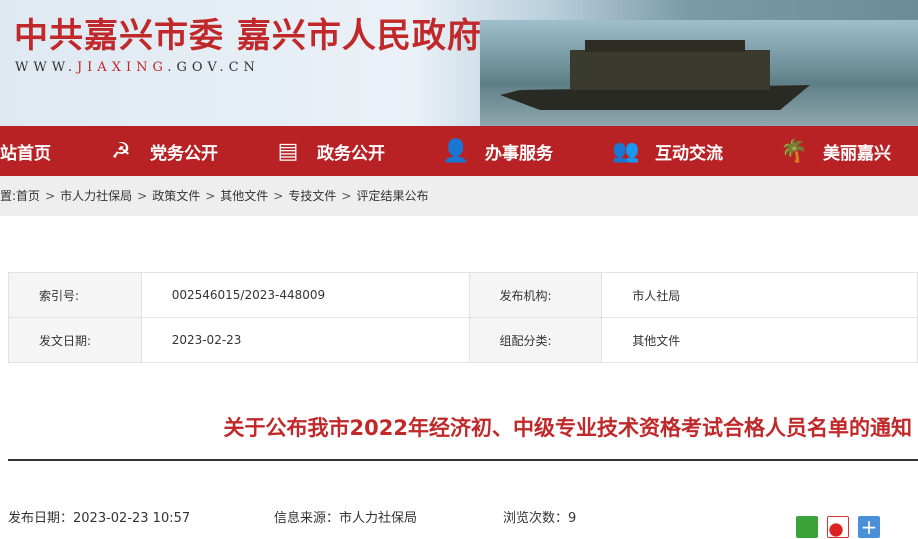 Image resolution: width=918 pixels, height=539 pixels. Describe the element at coordinates (25, 153) in the screenshot. I see `nav-label: 站首页` at that location.